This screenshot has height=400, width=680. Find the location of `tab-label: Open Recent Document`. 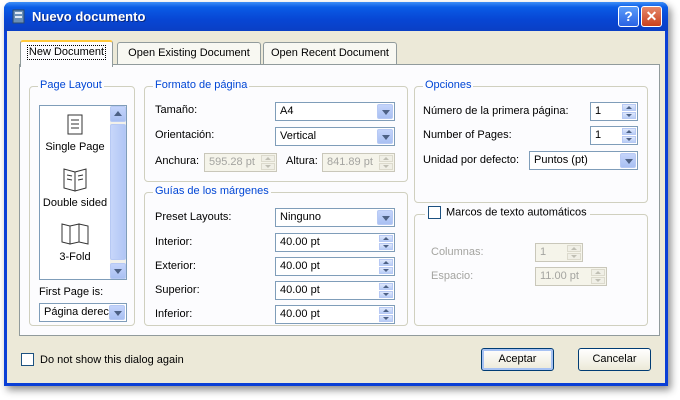

tab-label: Open Recent Document is located at coordinates (329, 53).